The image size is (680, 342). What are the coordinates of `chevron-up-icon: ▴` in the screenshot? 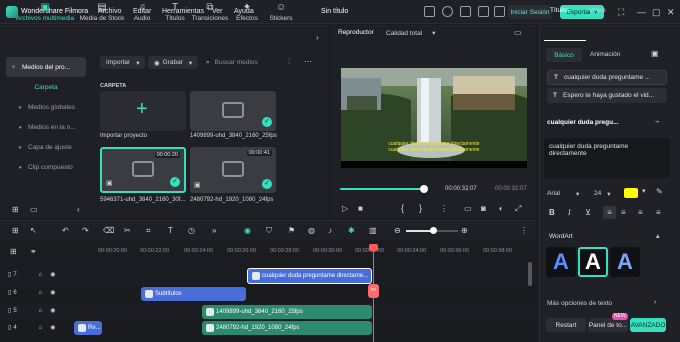 It's located at (658, 236).